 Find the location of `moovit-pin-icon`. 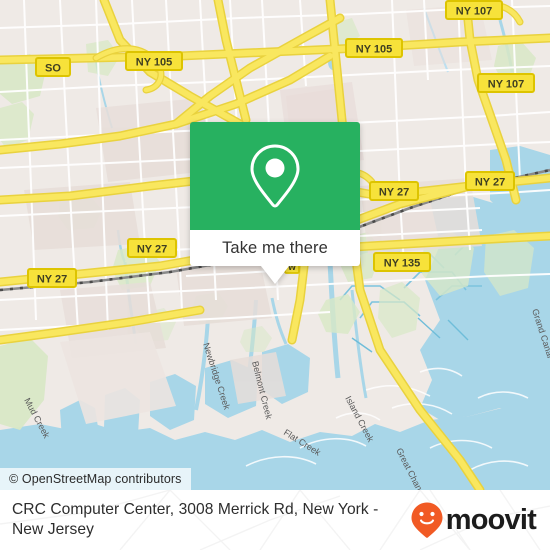

moovit-pin-icon is located at coordinates (427, 520).